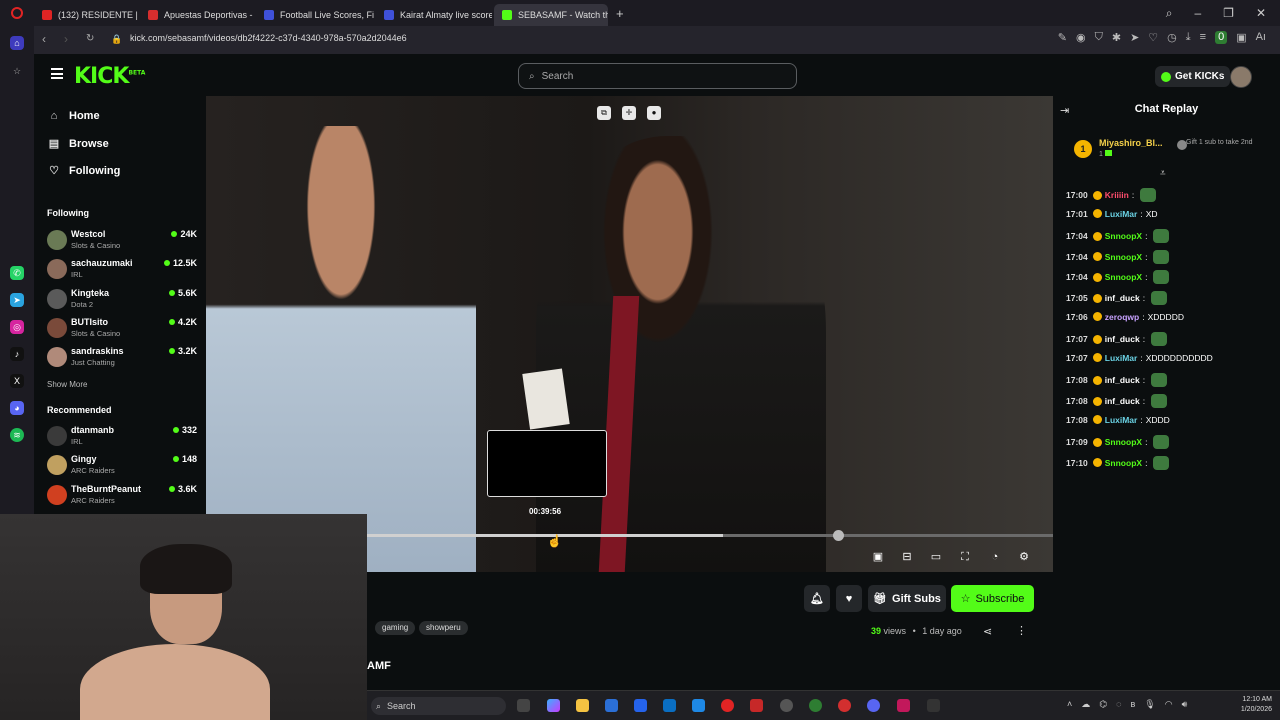 This screenshot has height=720, width=1280. What do you see at coordinates (1169, 13) in the screenshot?
I see `search-tabs-icon: ⌕` at bounding box center [1169, 13].